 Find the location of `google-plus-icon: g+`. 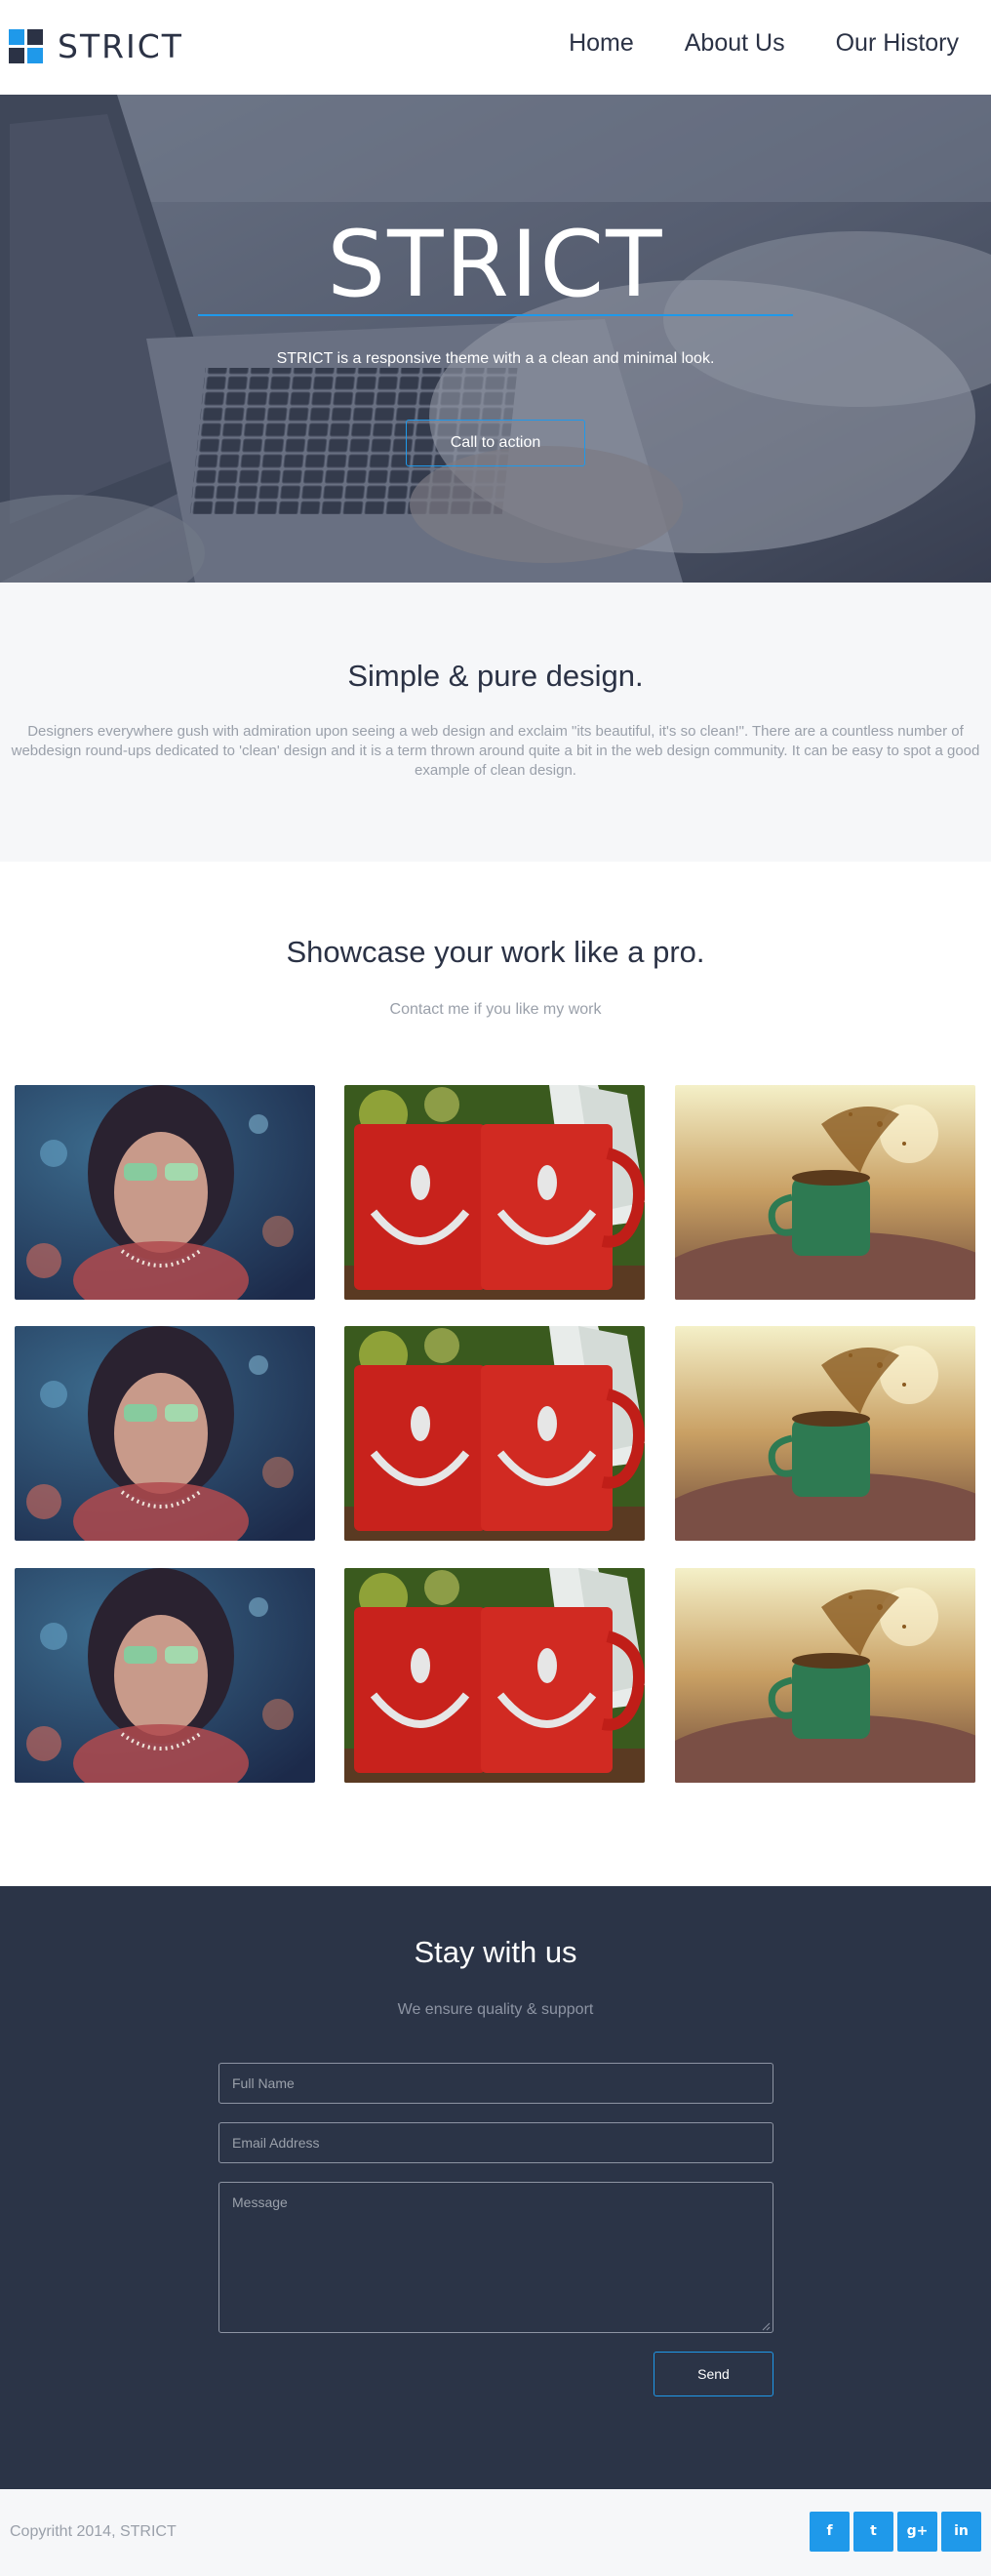

google-plus-icon: g+ is located at coordinates (917, 2532).